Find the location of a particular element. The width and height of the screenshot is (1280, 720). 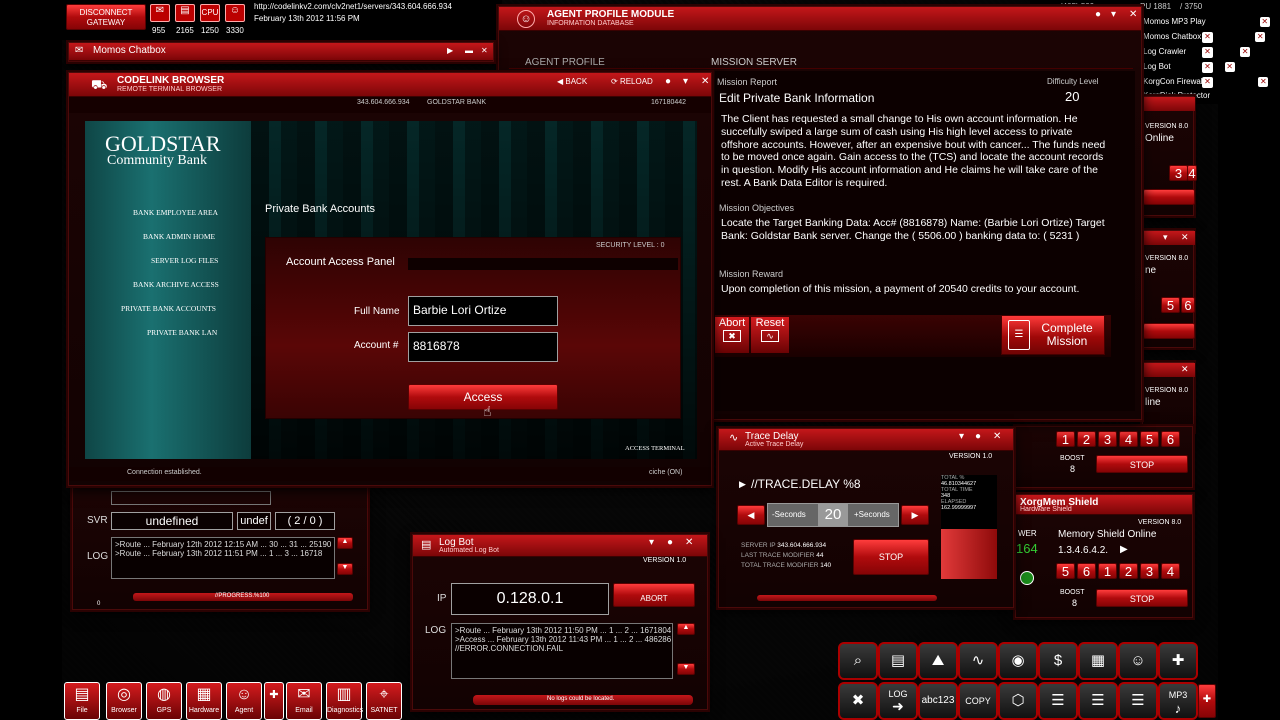

wave-icon: ∿ is located at coordinates (978, 661).